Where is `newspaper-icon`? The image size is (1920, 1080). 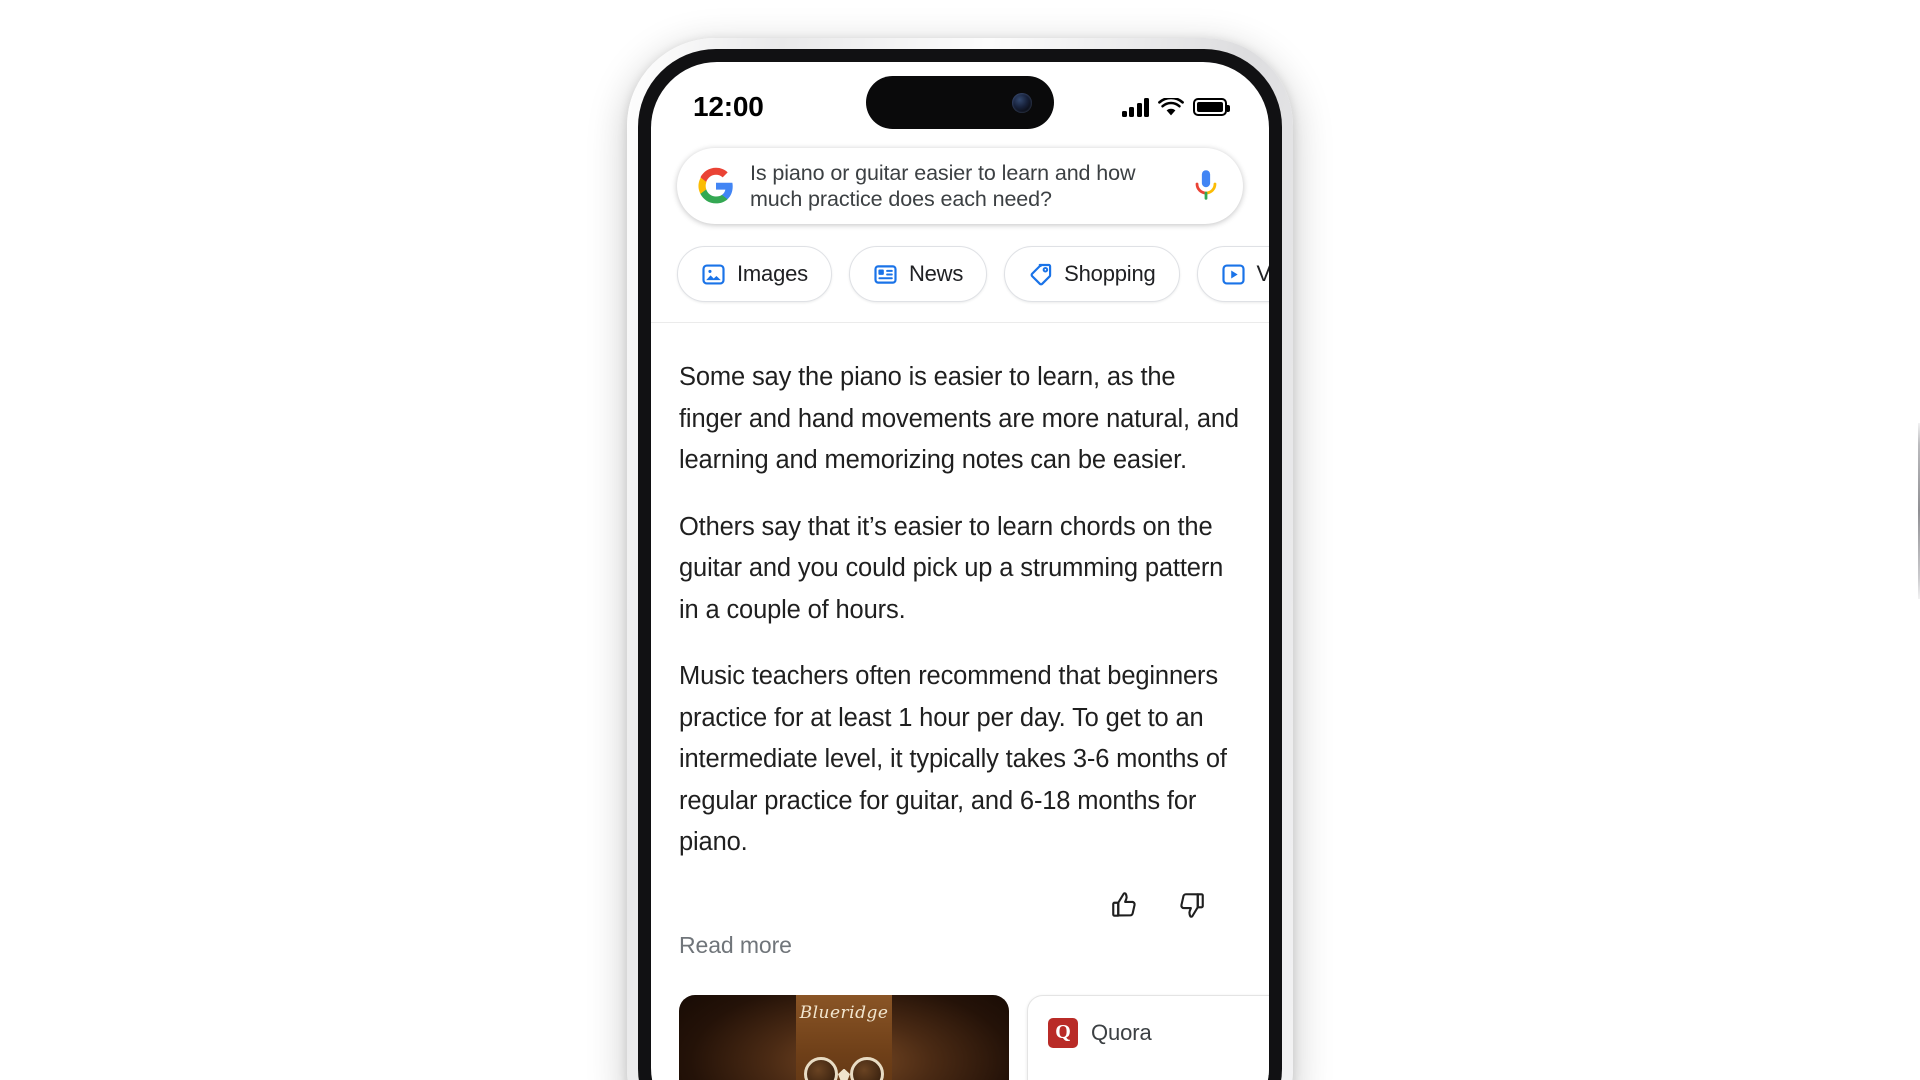
newspaper-icon is located at coordinates (885, 274).